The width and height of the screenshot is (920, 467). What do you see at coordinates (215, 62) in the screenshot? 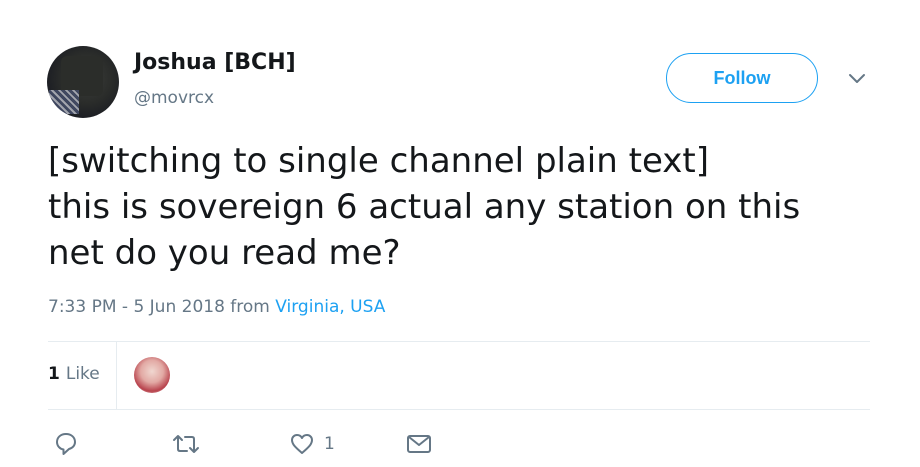
I see `display-name: Joshua [BCH]` at bounding box center [215, 62].